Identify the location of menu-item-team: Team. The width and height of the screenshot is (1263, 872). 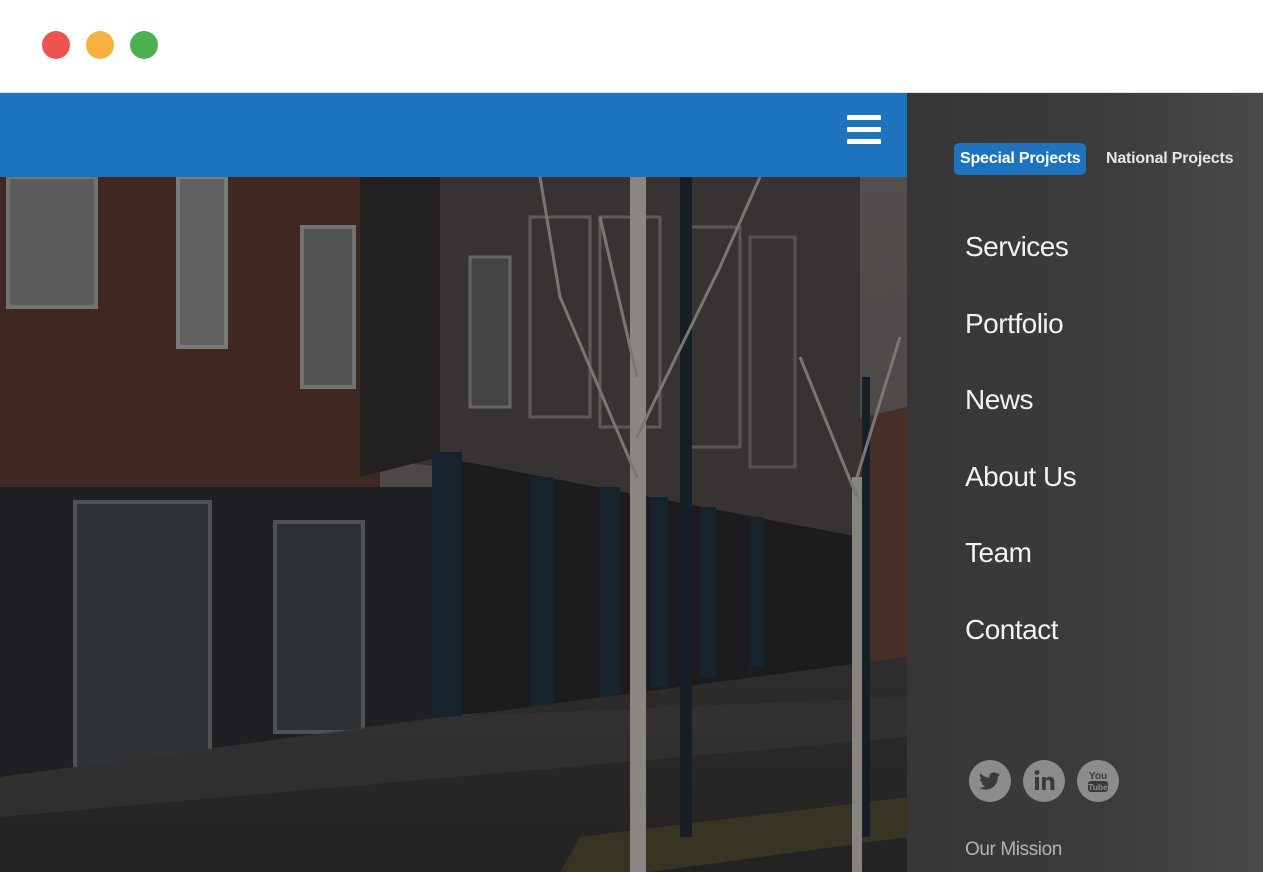
(1020, 571).